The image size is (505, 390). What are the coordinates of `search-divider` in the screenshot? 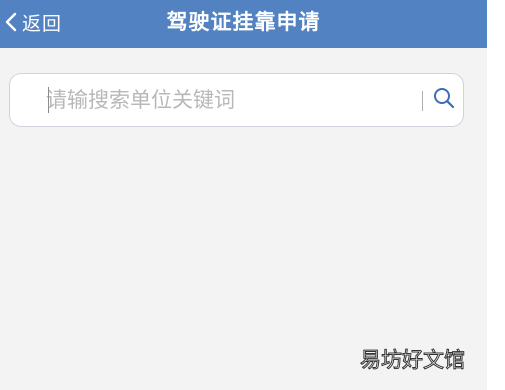 It's located at (422, 101).